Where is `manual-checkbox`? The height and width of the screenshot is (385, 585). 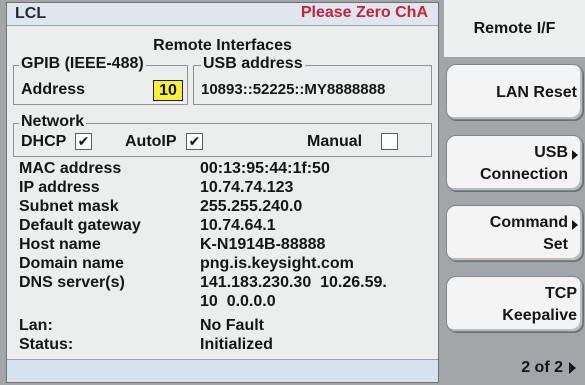 manual-checkbox is located at coordinates (389, 141).